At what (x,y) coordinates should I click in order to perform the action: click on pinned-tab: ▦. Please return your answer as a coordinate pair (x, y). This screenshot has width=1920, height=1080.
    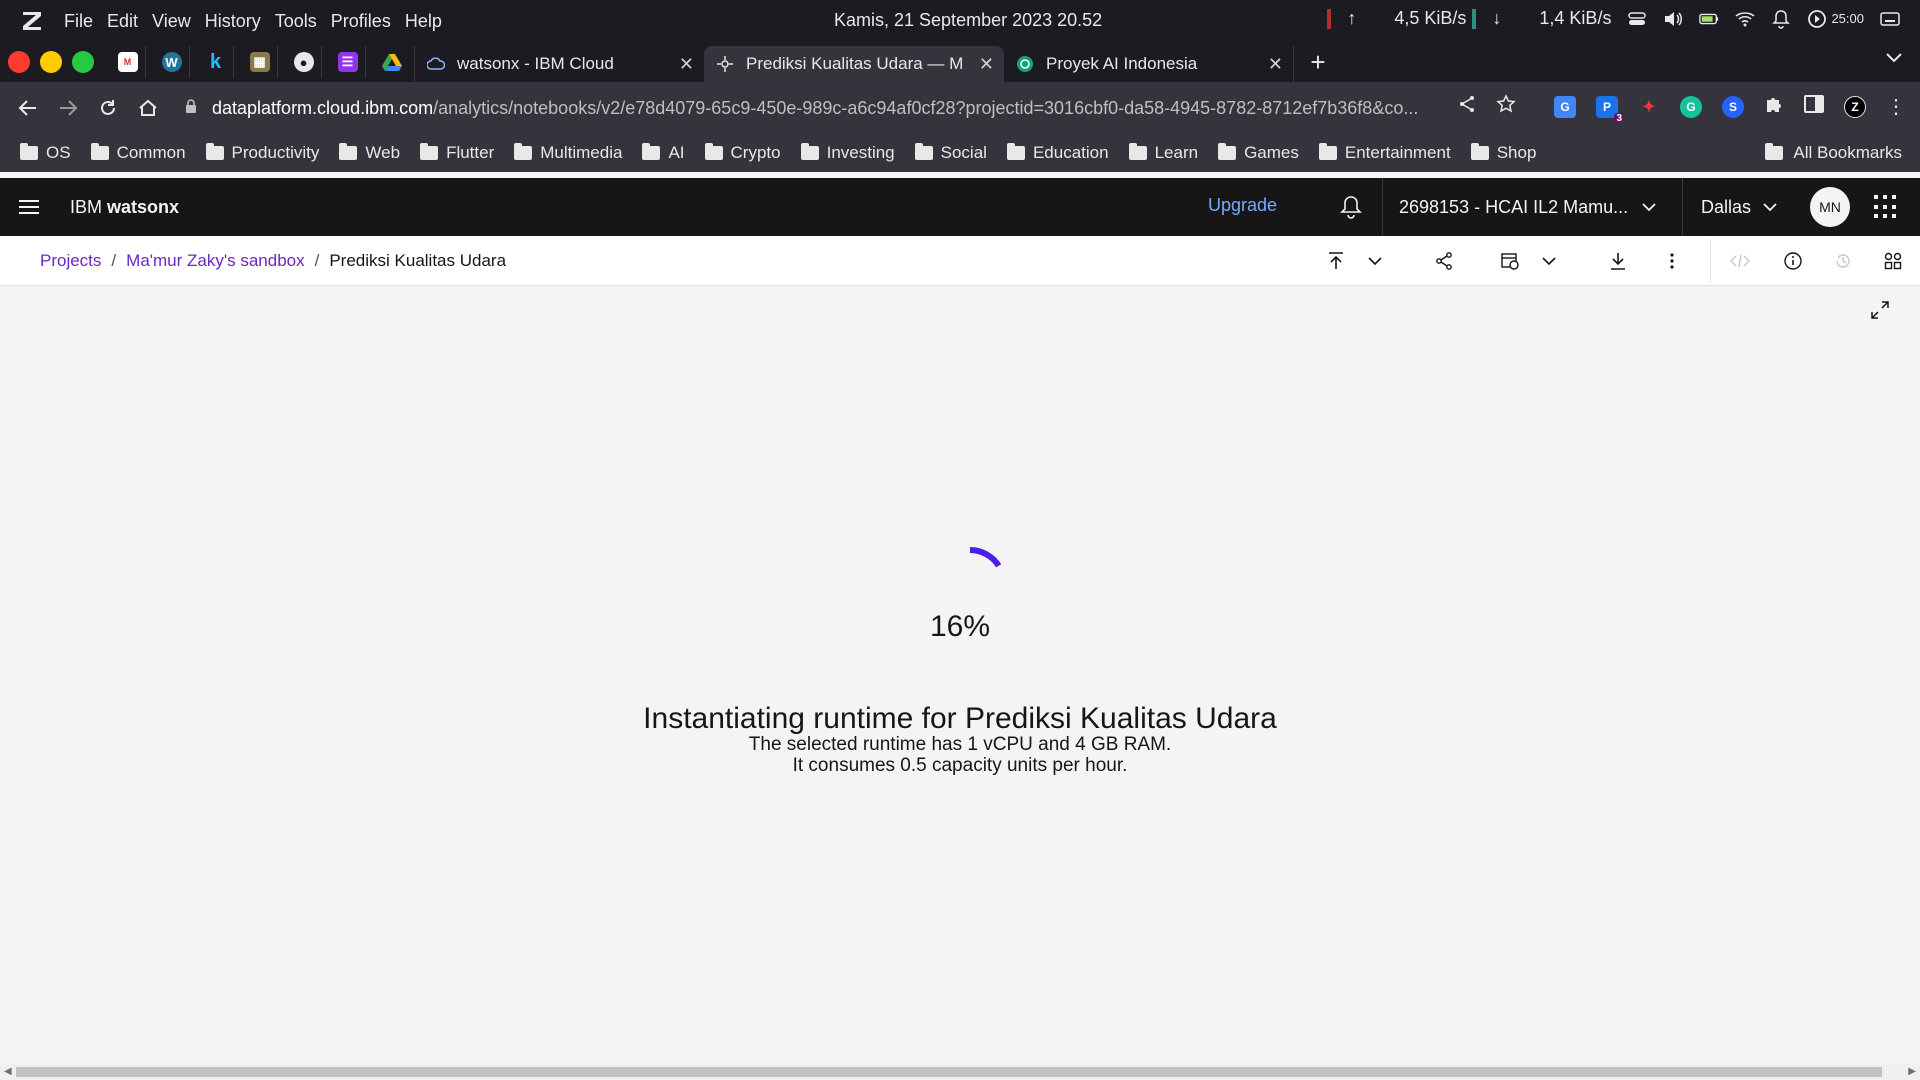
    Looking at the image, I should click on (260, 62).